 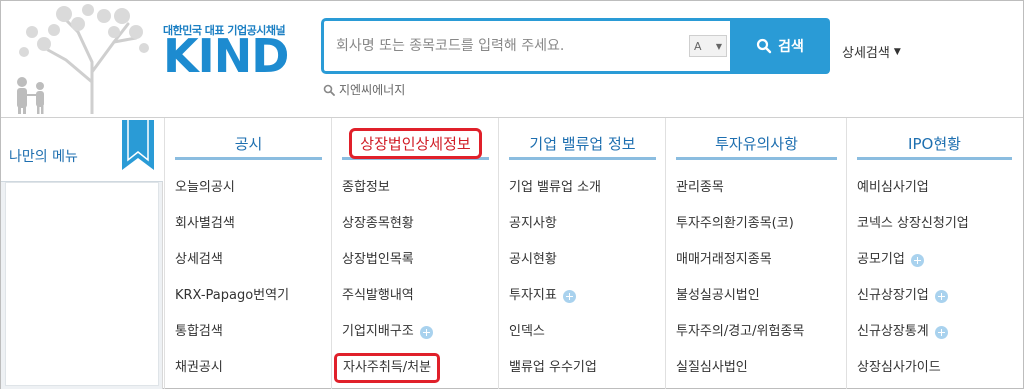 What do you see at coordinates (718, 46) in the screenshot?
I see `chevron-down-icon: ▼` at bounding box center [718, 46].